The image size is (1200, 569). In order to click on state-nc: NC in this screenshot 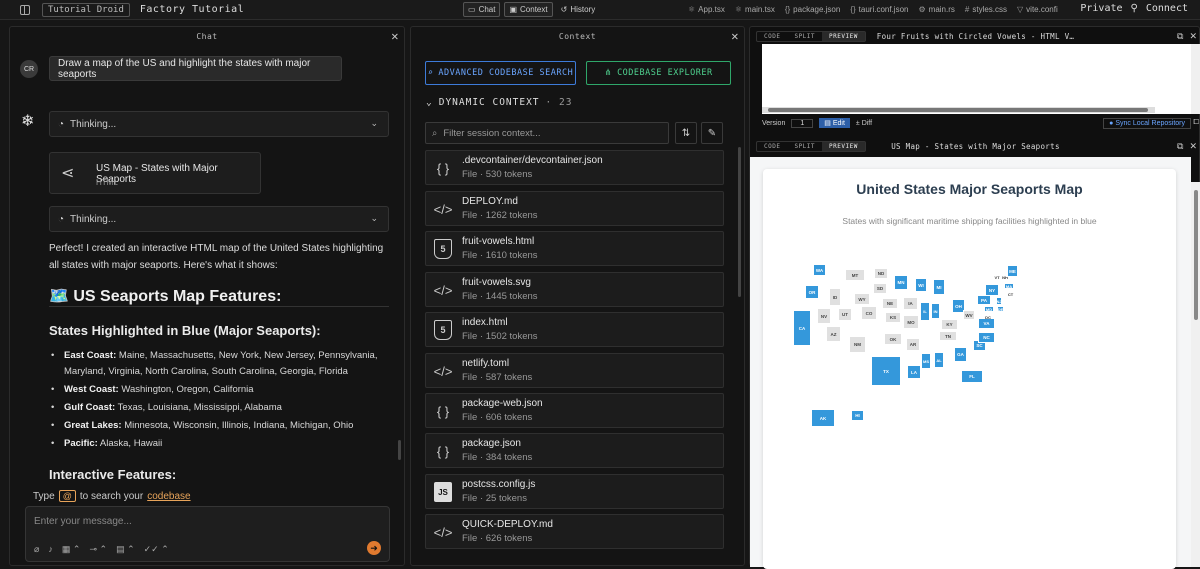, I will do `click(986, 337)`.